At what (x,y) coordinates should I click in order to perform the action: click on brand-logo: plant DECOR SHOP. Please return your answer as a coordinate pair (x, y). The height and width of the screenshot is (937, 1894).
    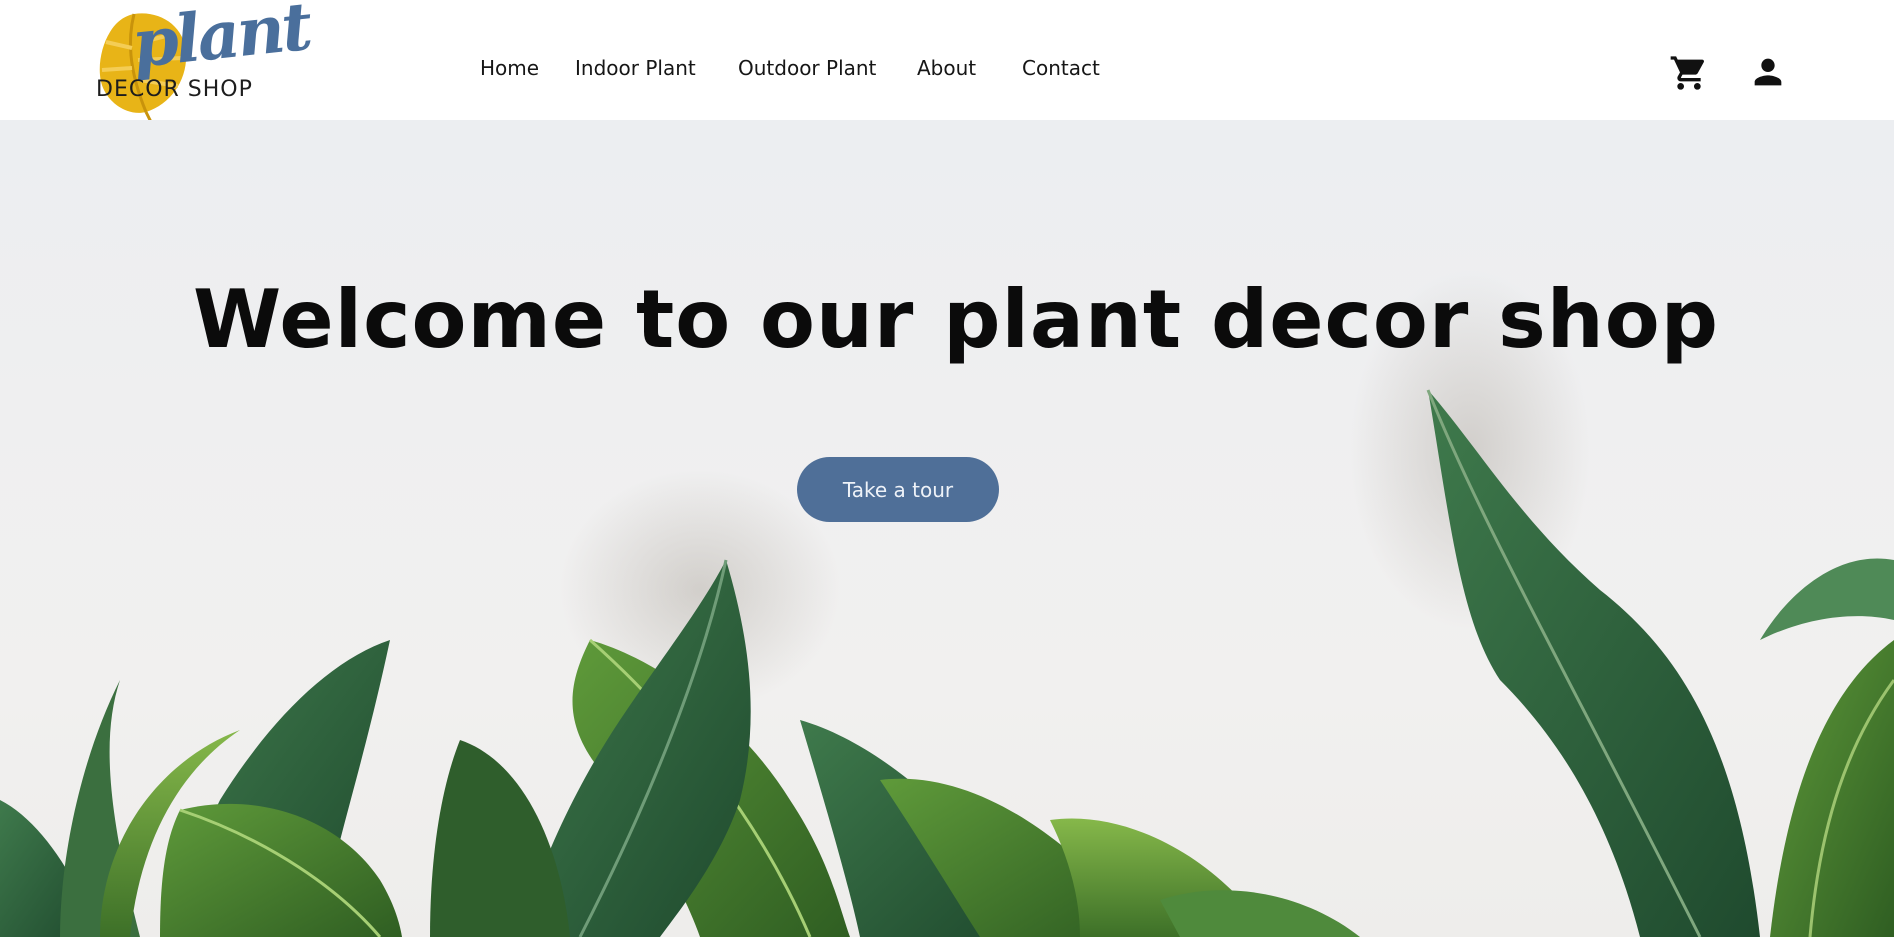
    Looking at the image, I should click on (203, 60).